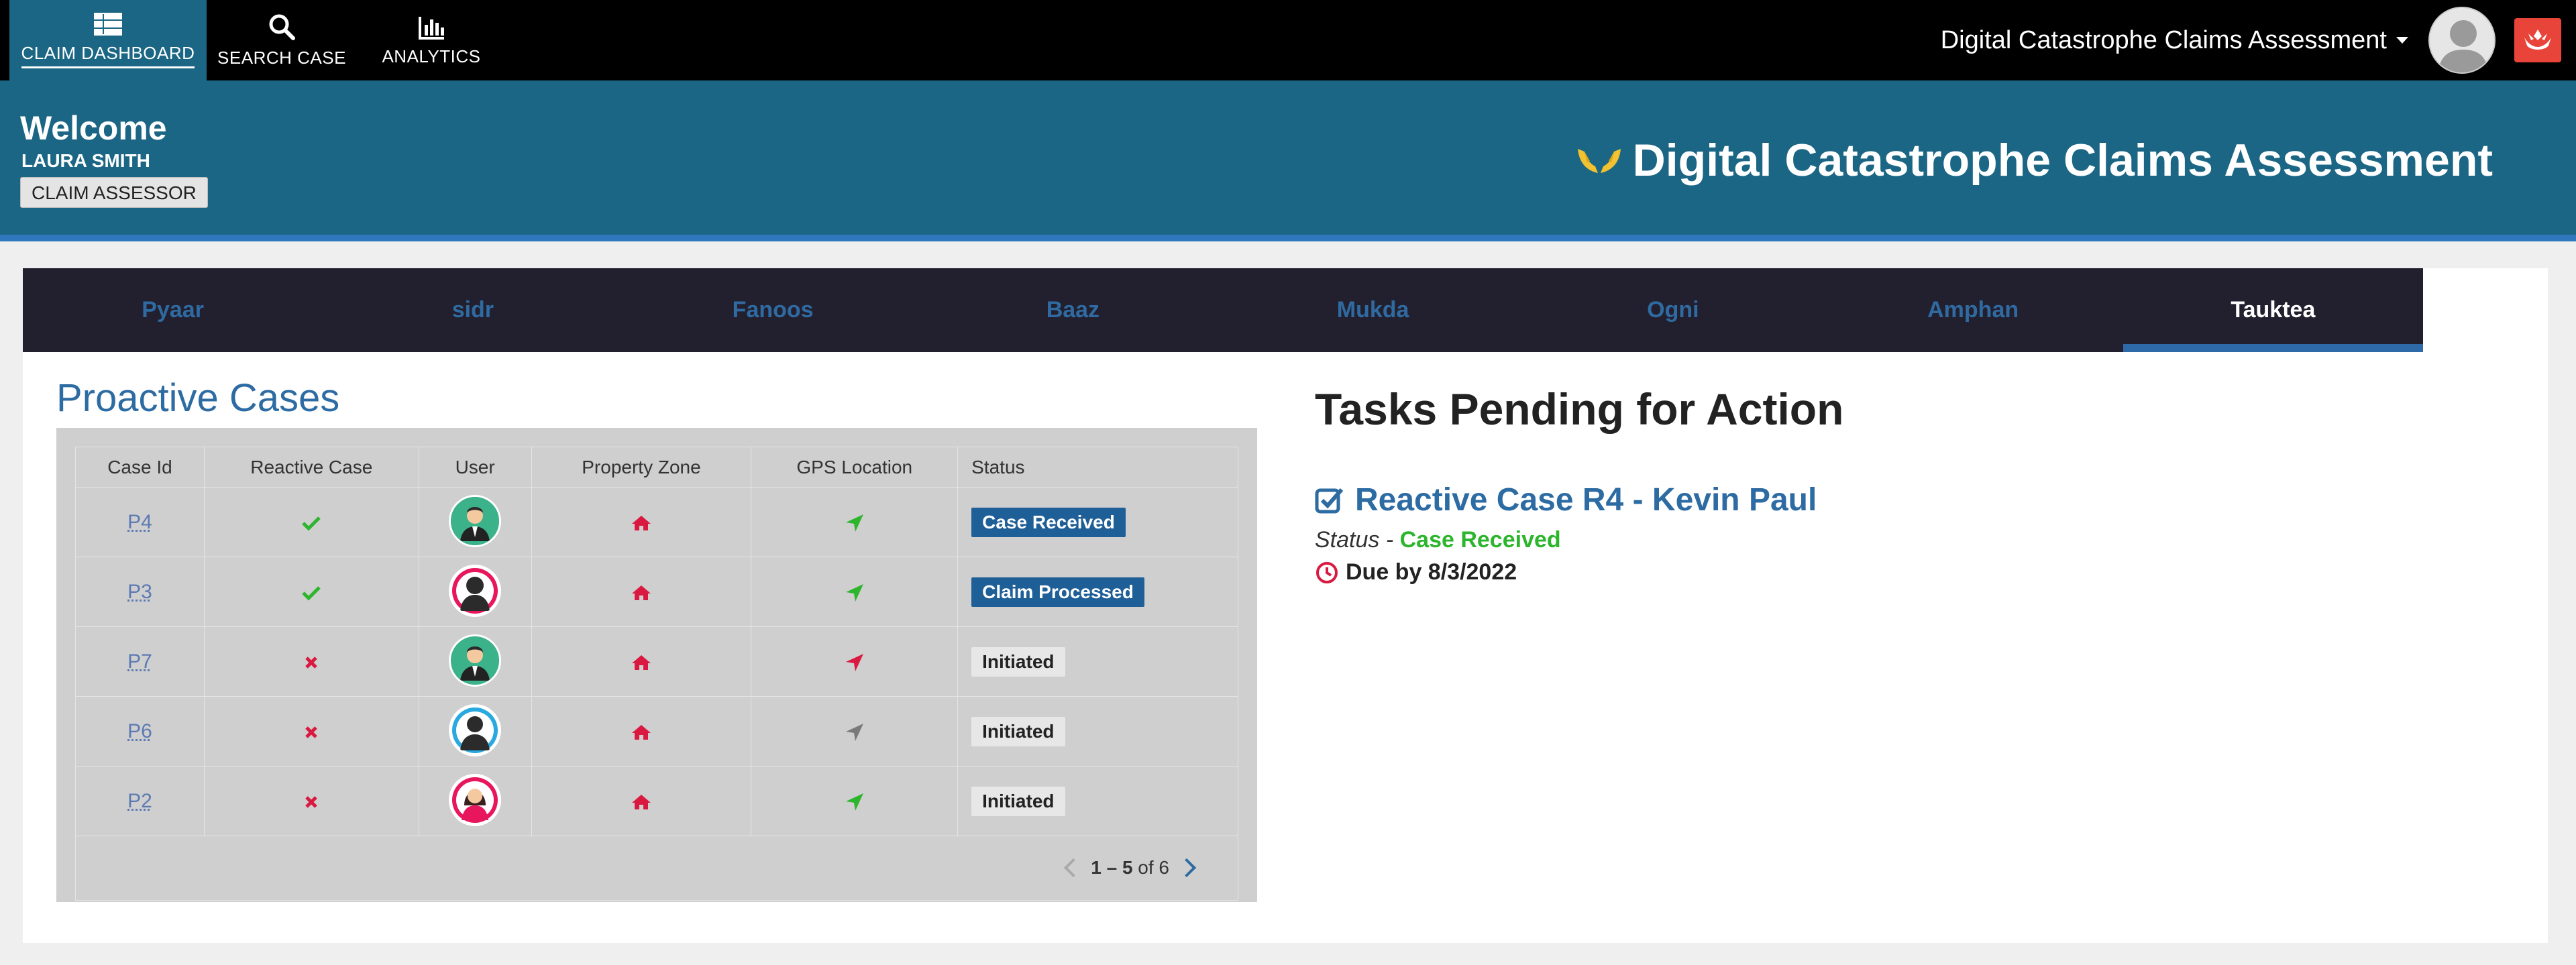  Describe the element at coordinates (311, 467) in the screenshot. I see `column-header: Reactive Case` at that location.